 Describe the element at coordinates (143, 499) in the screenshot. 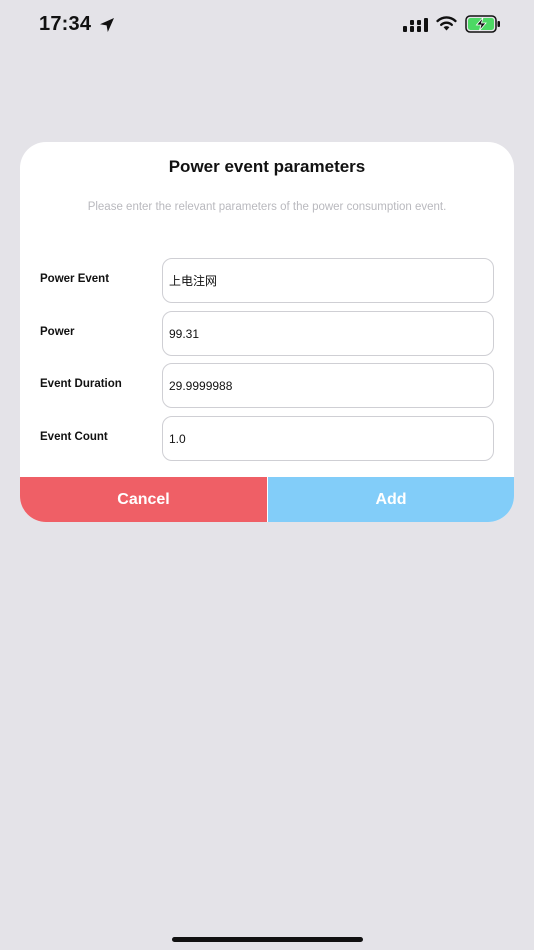

I see `cancel-button: Cancel` at that location.